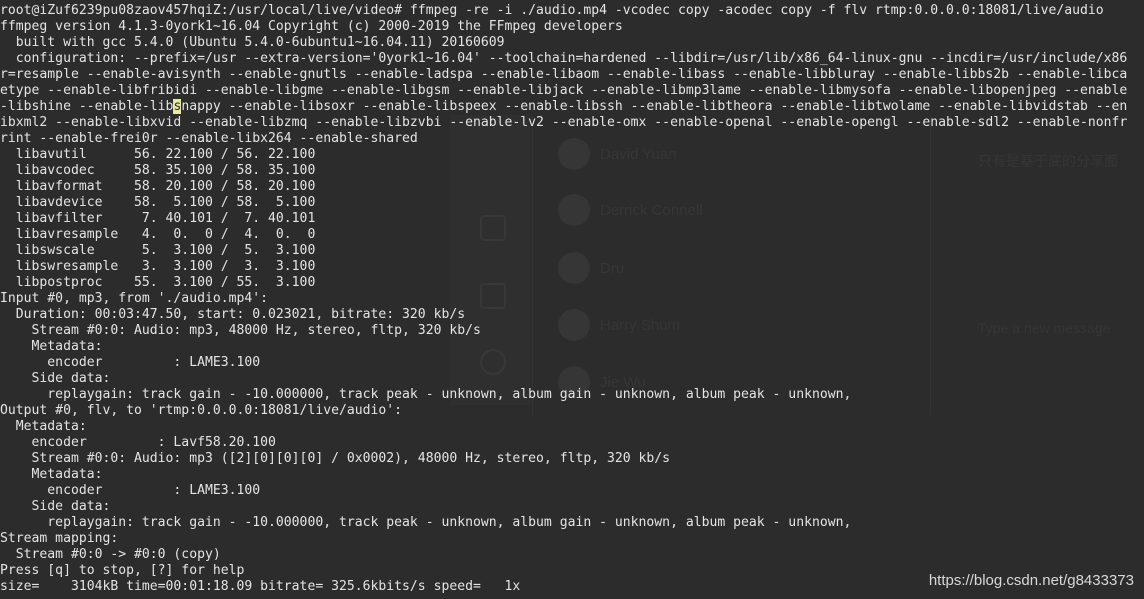  I want to click on terminal-line: libavutil 56. 22.100 / 56. 22.100, so click(158, 154).